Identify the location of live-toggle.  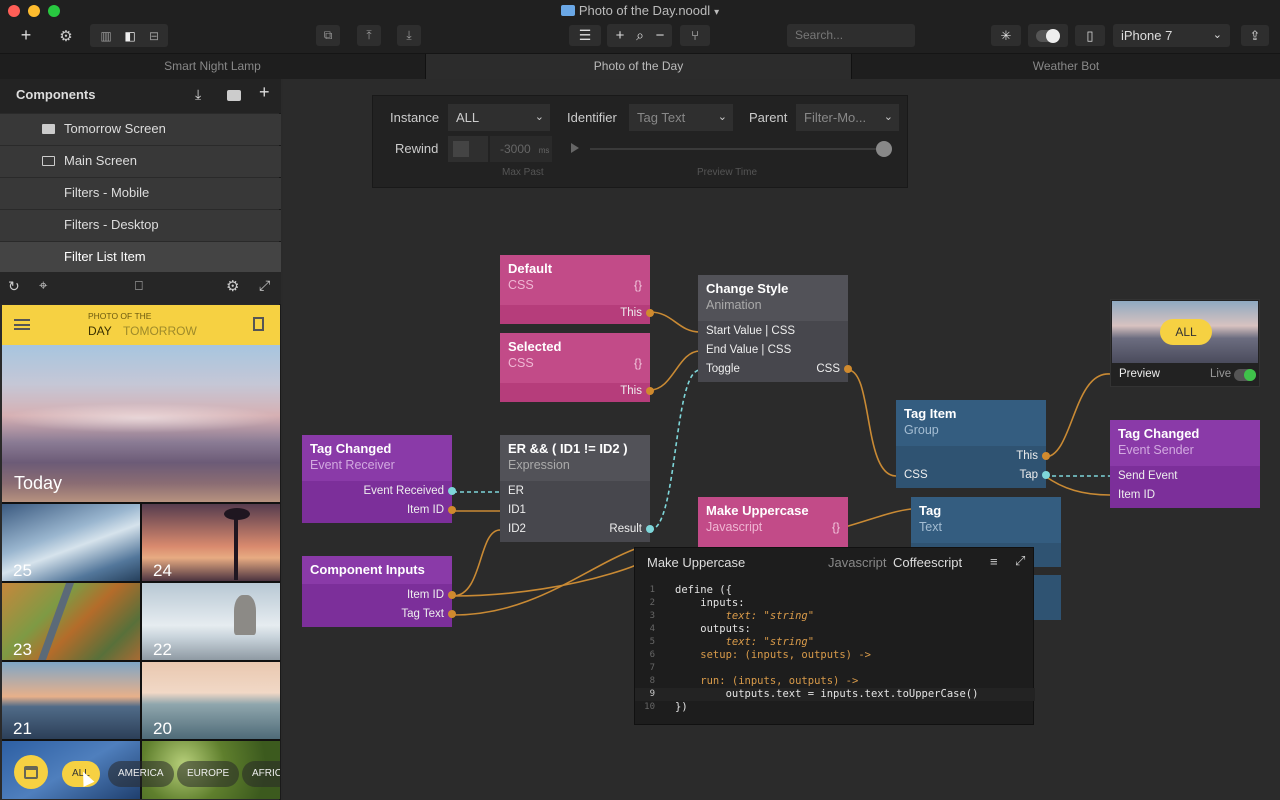
(1048, 35).